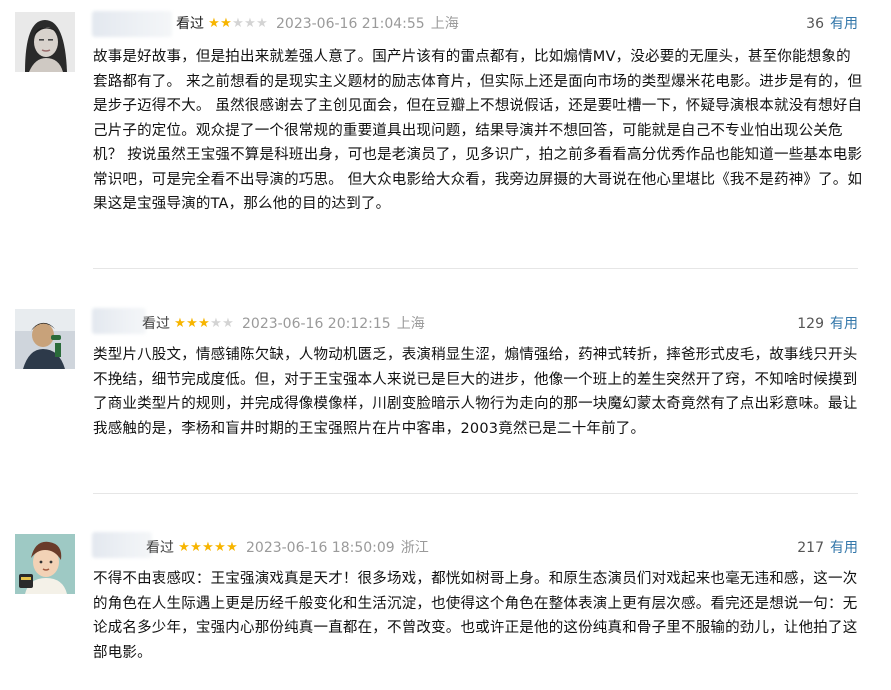  I want to click on review-meta: 看过 ★ ★ ★ ★ ★ 2023-06-16 21:04:55 上海, so click(317, 24).